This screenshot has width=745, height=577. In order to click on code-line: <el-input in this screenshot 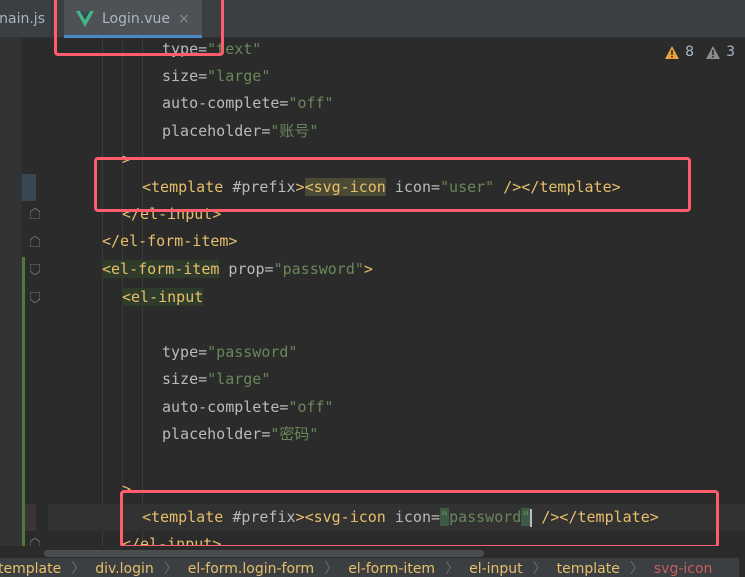, I will do `click(163, 297)`.